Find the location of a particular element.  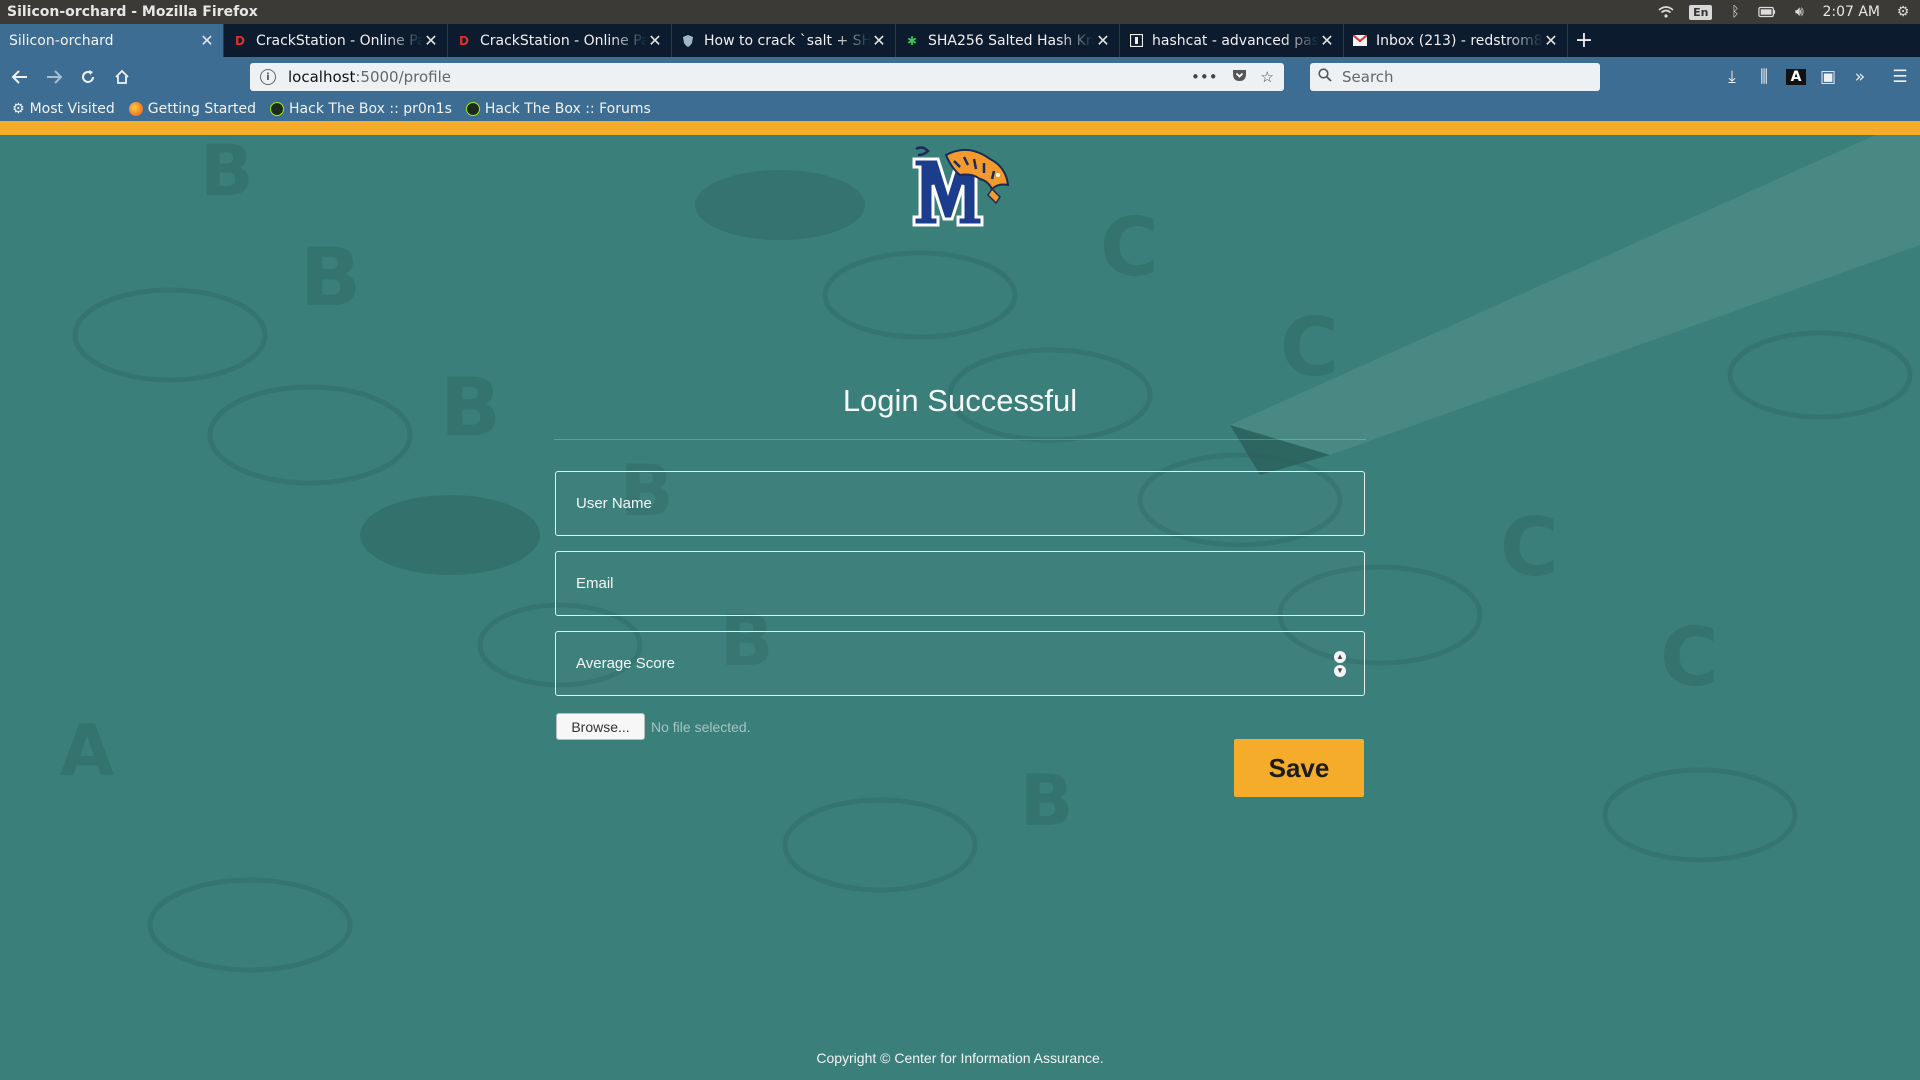

site-info-icon: i is located at coordinates (268, 77).